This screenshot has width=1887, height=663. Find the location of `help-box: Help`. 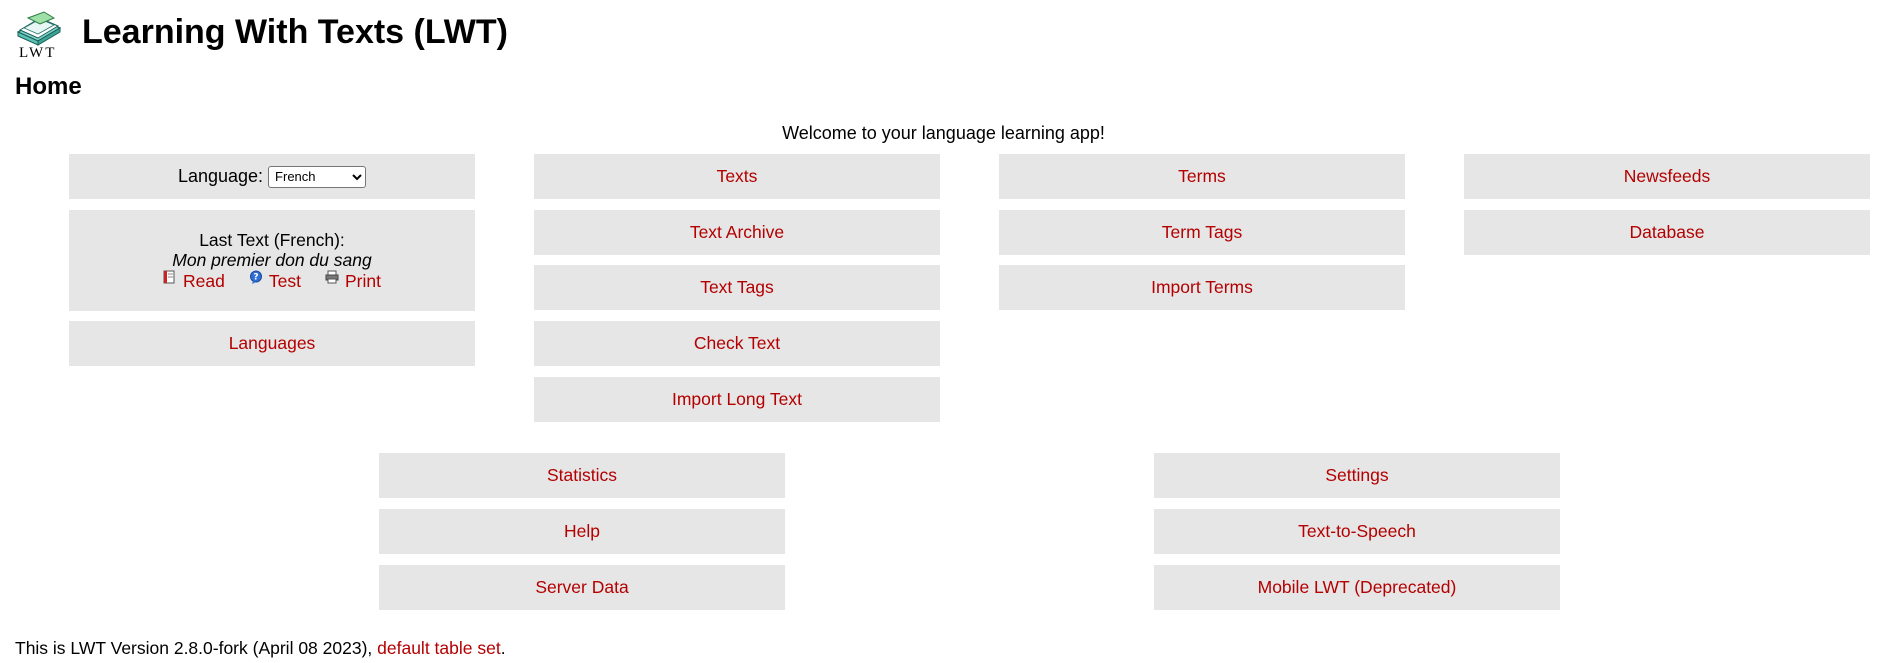

help-box: Help is located at coordinates (582, 531).